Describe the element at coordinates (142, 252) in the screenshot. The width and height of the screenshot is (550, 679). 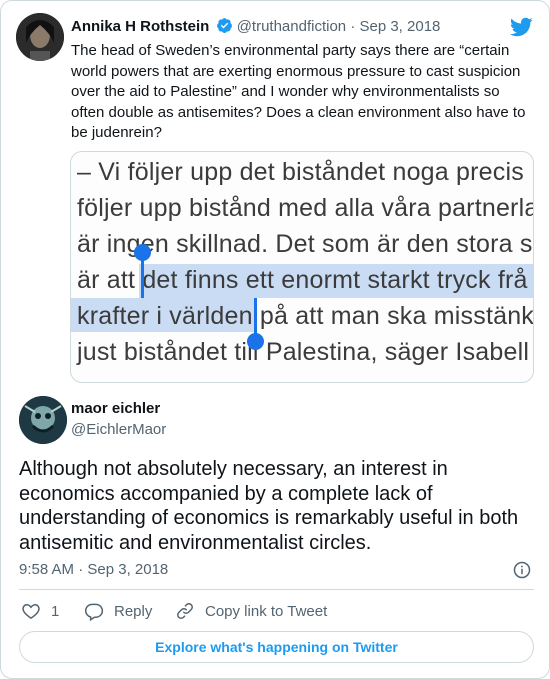
I see `selection-start-handle` at that location.